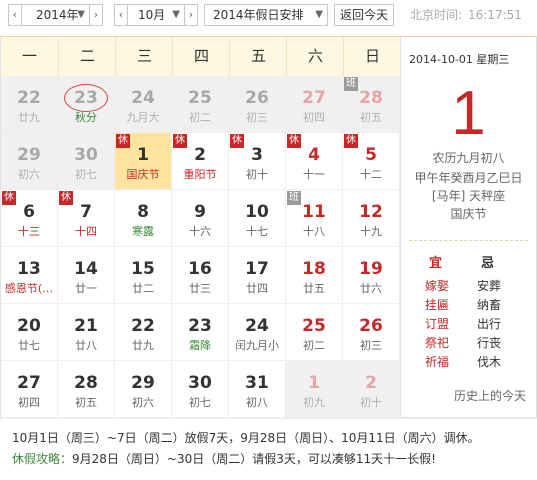 The width and height of the screenshot is (537, 480). I want to click on ganzhi-date: 甲午年癸酉月乙巳日, so click(468, 178).